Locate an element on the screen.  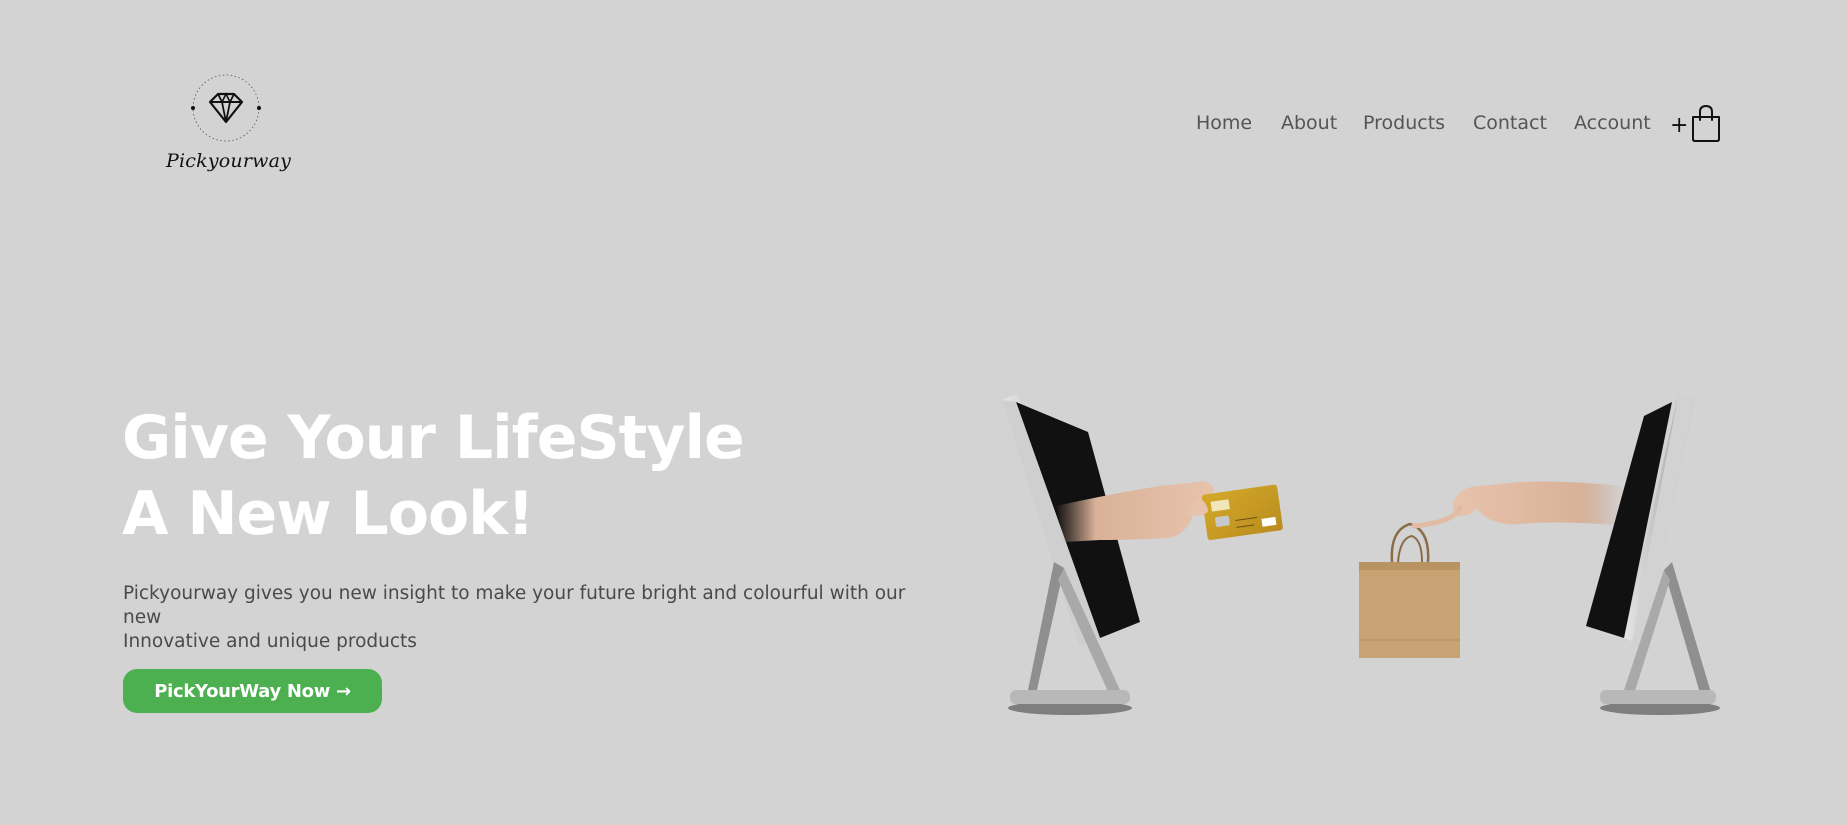
pickyourway-now-button: PickYourWay Now → is located at coordinates (252, 691).